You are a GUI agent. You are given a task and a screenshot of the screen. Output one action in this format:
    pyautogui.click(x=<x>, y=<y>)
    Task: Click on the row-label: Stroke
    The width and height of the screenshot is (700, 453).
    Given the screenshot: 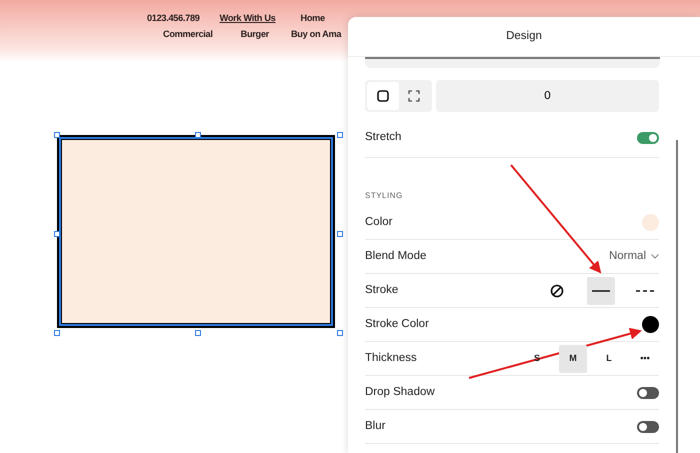 What is the action you would take?
    pyautogui.click(x=382, y=290)
    